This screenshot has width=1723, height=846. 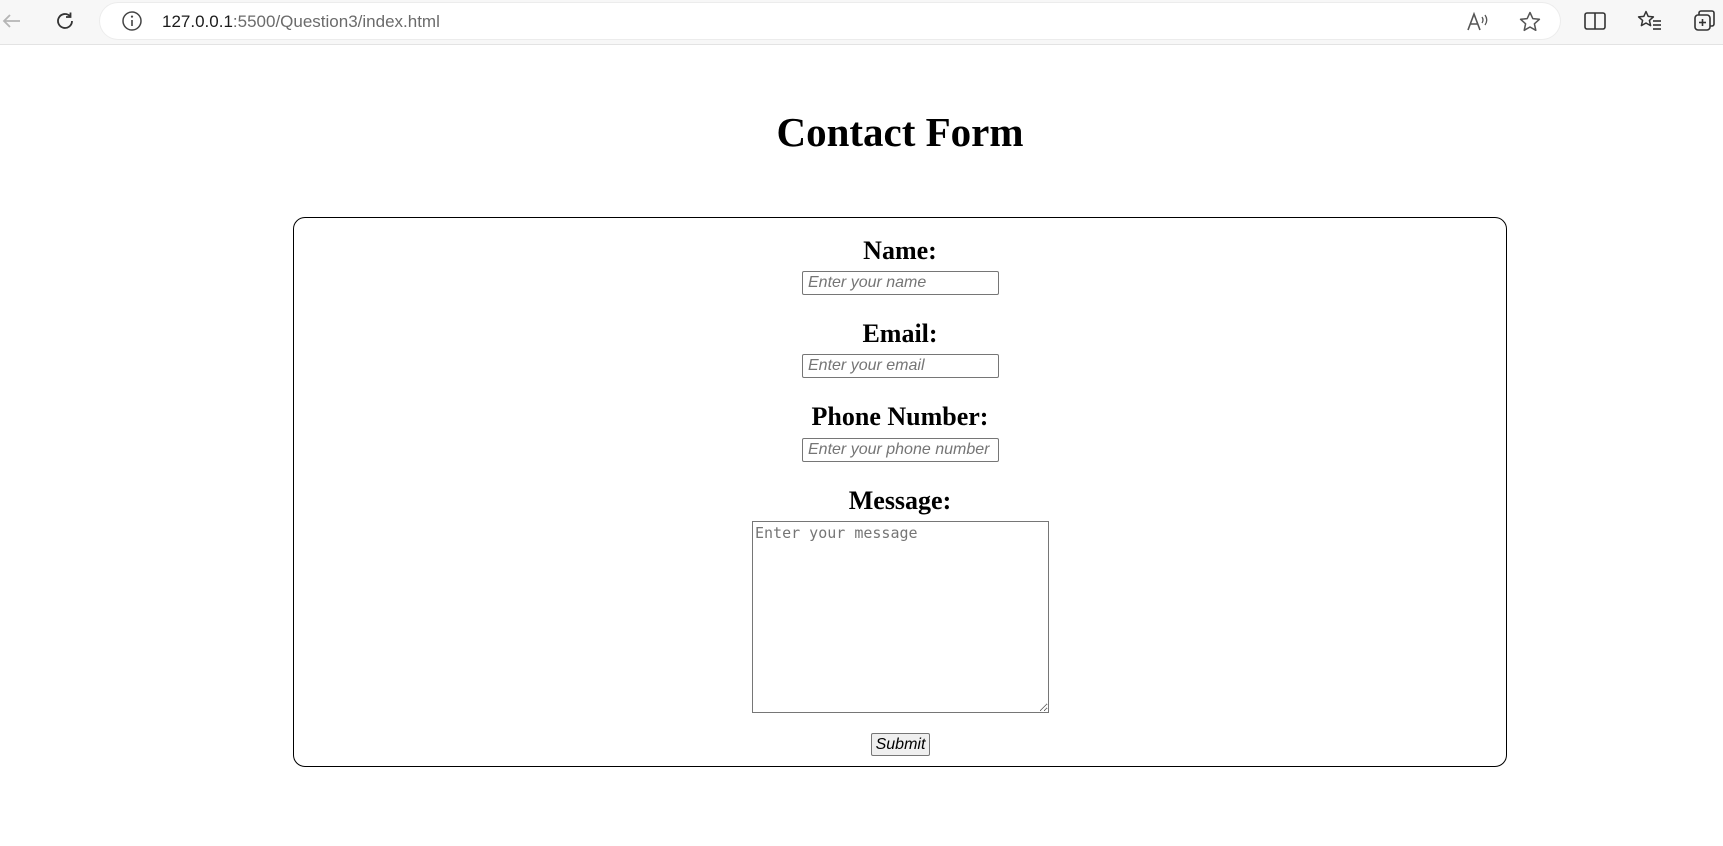 I want to click on phone-input, so click(x=900, y=450).